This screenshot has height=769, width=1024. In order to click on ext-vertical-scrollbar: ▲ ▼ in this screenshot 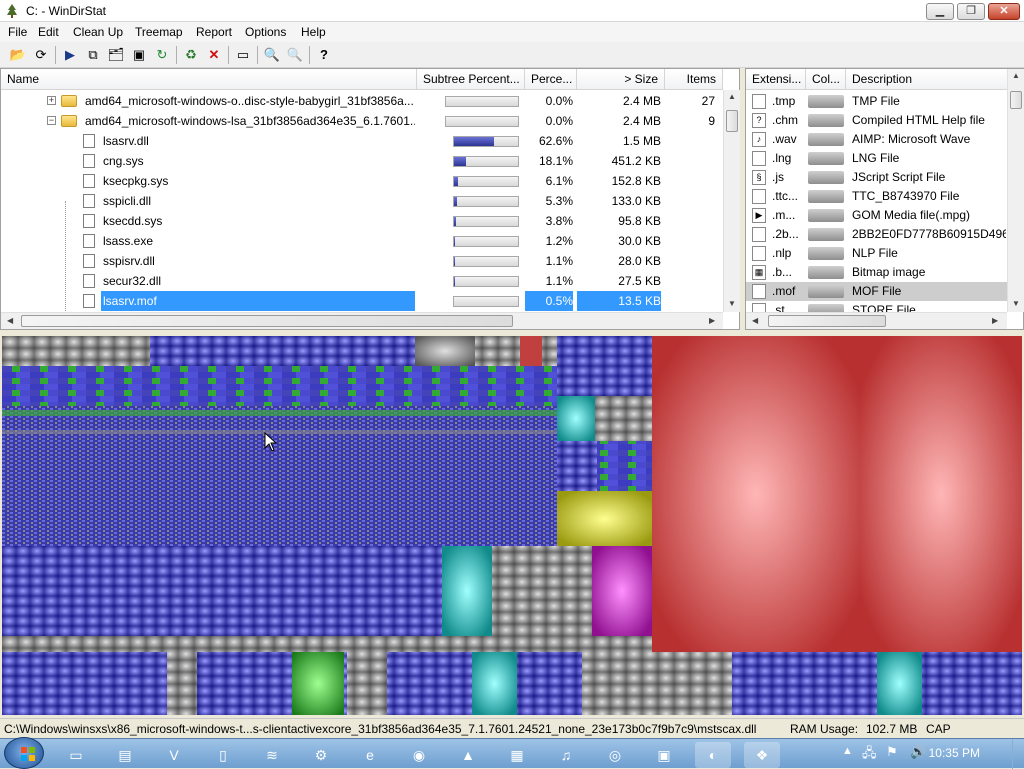, I will do `click(1015, 190)`.